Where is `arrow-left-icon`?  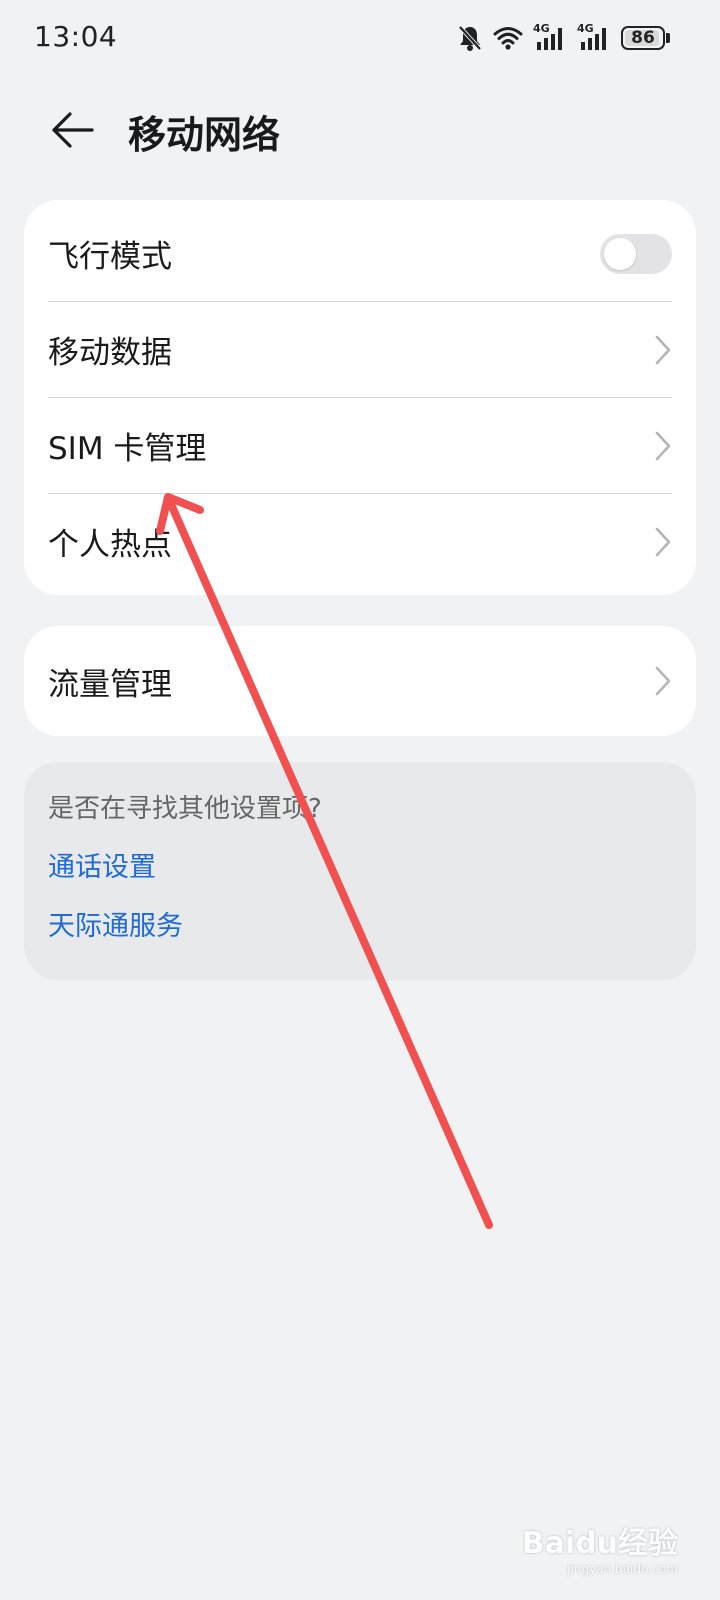
arrow-left-icon is located at coordinates (73, 130).